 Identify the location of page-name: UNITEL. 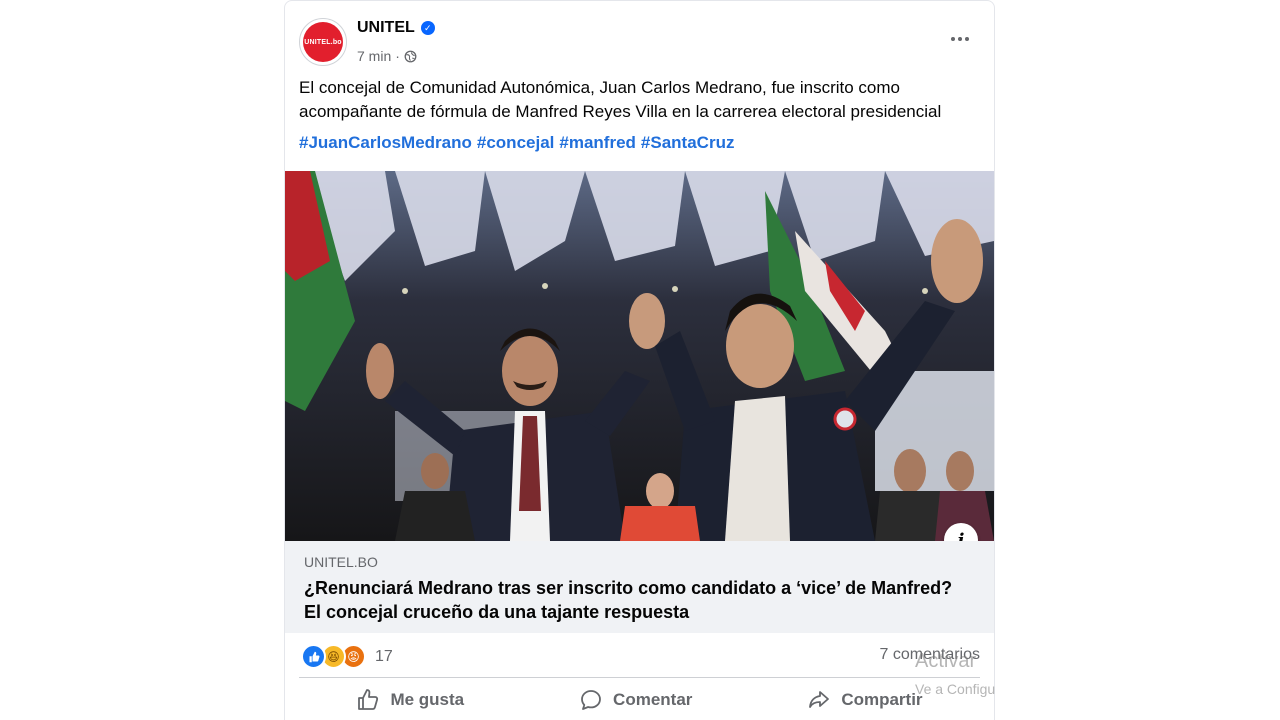
(386, 28).